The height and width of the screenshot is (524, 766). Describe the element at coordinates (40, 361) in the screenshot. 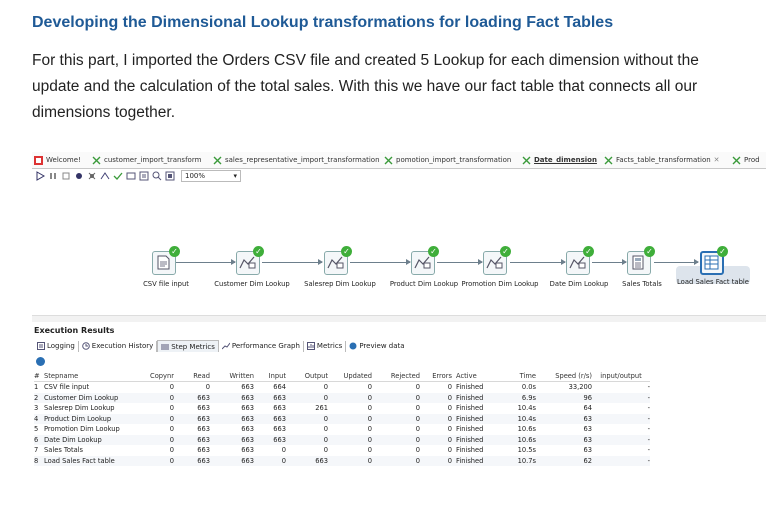

I see `show-hidden-icon` at that location.